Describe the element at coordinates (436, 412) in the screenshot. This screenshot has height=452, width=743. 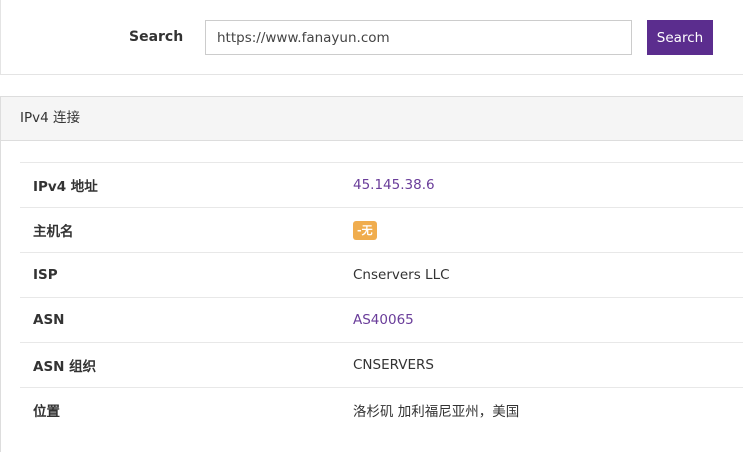
I see `location-value: 洛杉矶 加利福尼亚州，美国` at that location.